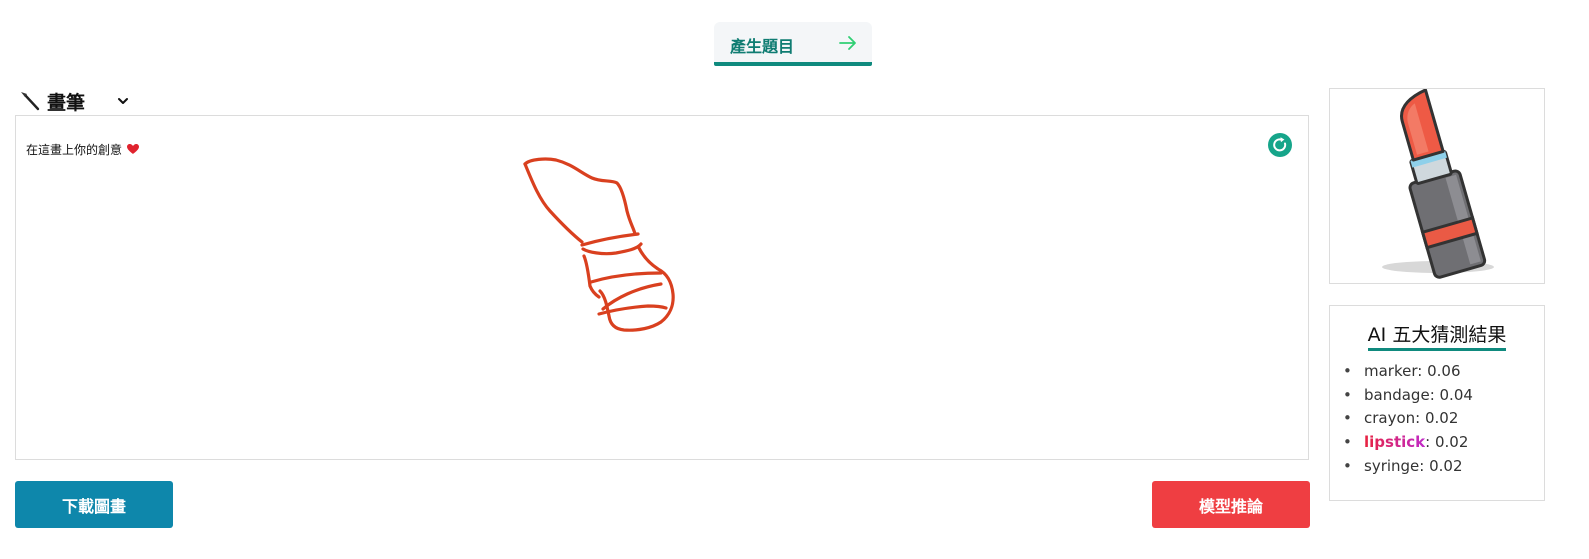  What do you see at coordinates (1444, 371) in the screenshot?
I see `result-score: 0.06` at bounding box center [1444, 371].